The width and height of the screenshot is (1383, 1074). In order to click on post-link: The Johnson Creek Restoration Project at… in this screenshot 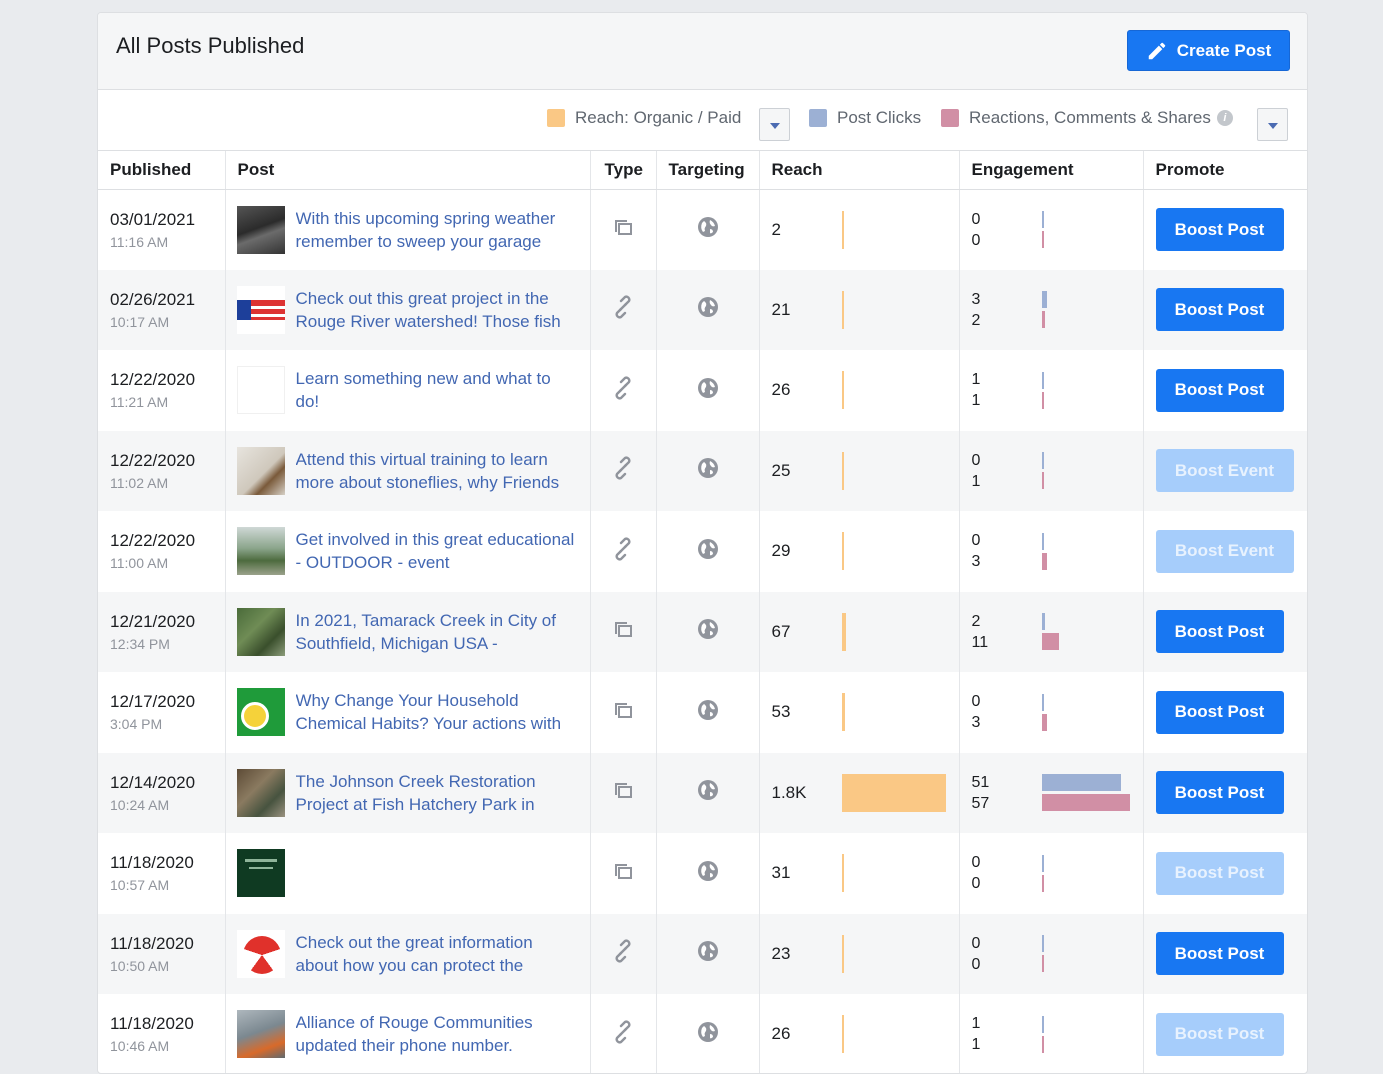, I will do `click(436, 793)`.